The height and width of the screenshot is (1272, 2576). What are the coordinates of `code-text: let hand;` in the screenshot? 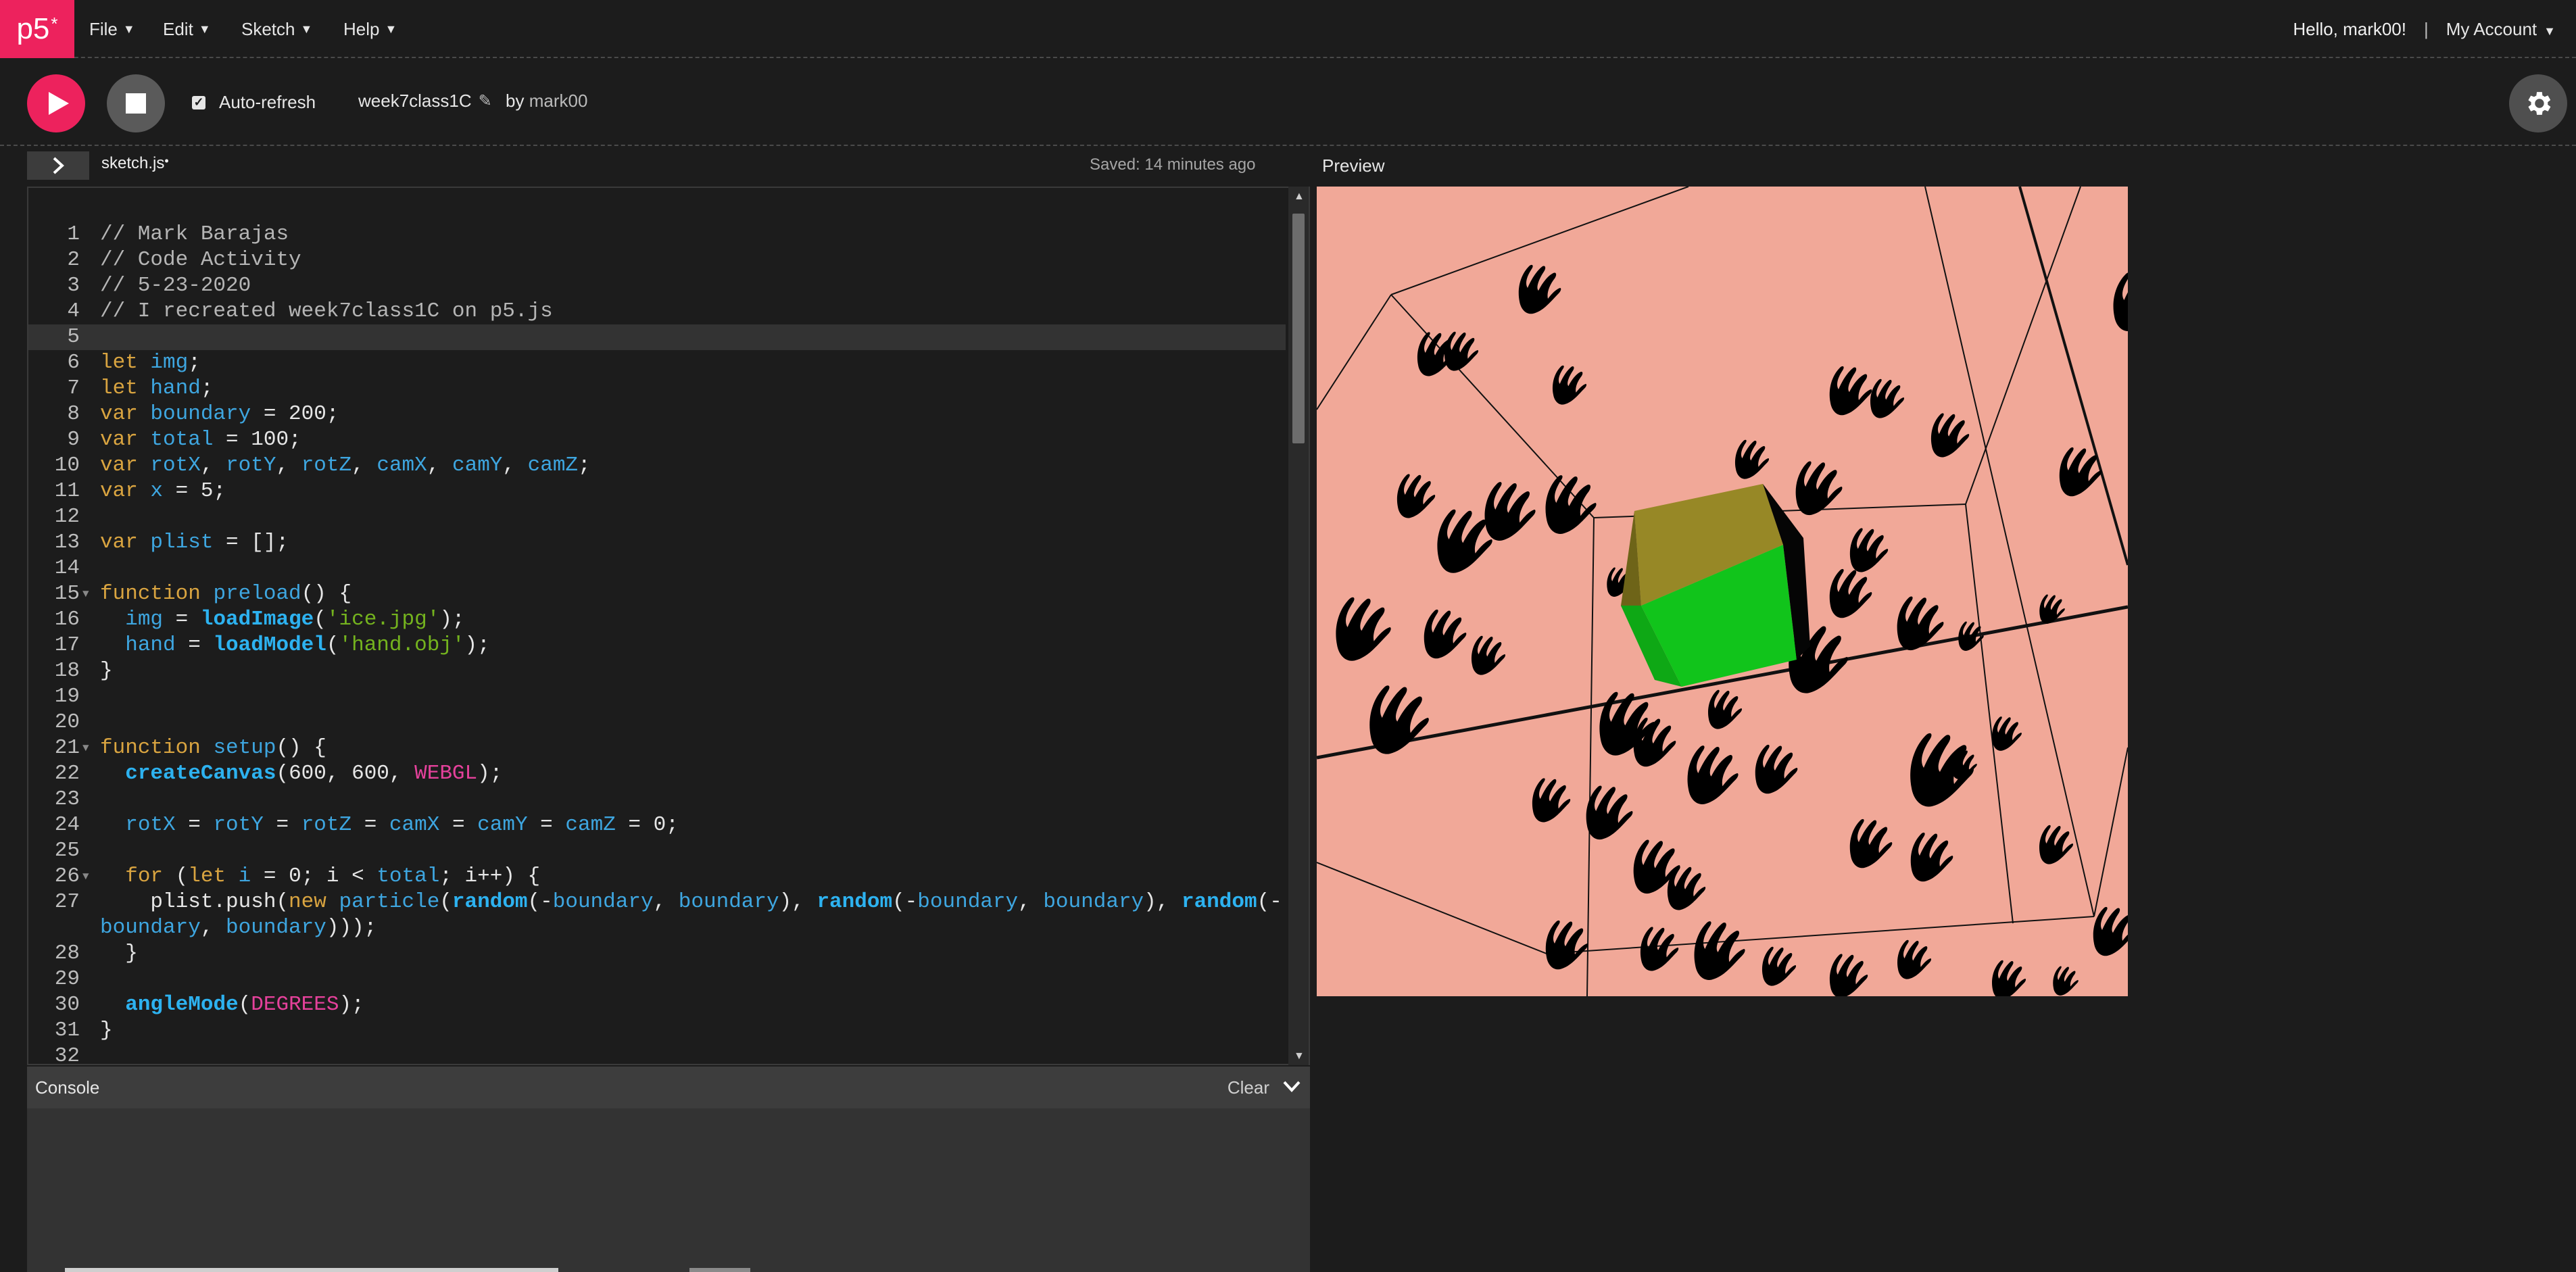 It's located at (157, 388).